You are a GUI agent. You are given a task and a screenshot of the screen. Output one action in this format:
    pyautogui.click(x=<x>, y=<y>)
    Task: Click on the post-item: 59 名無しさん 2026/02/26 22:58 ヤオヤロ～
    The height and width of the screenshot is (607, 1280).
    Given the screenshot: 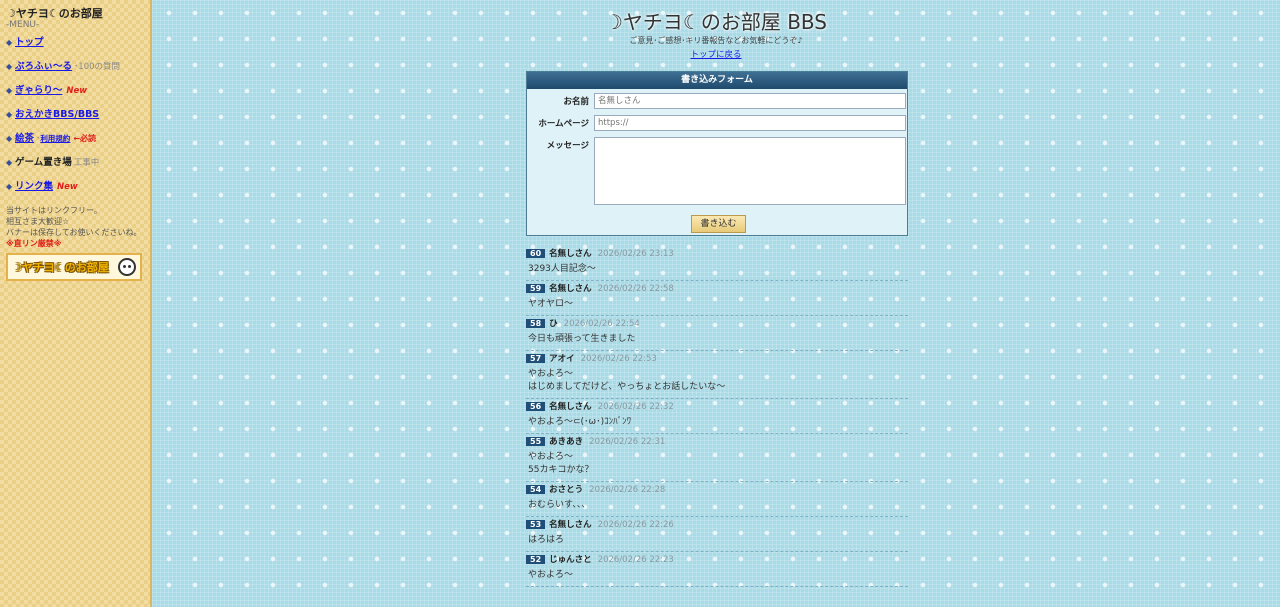 What is the action you would take?
    pyautogui.click(x=717, y=300)
    